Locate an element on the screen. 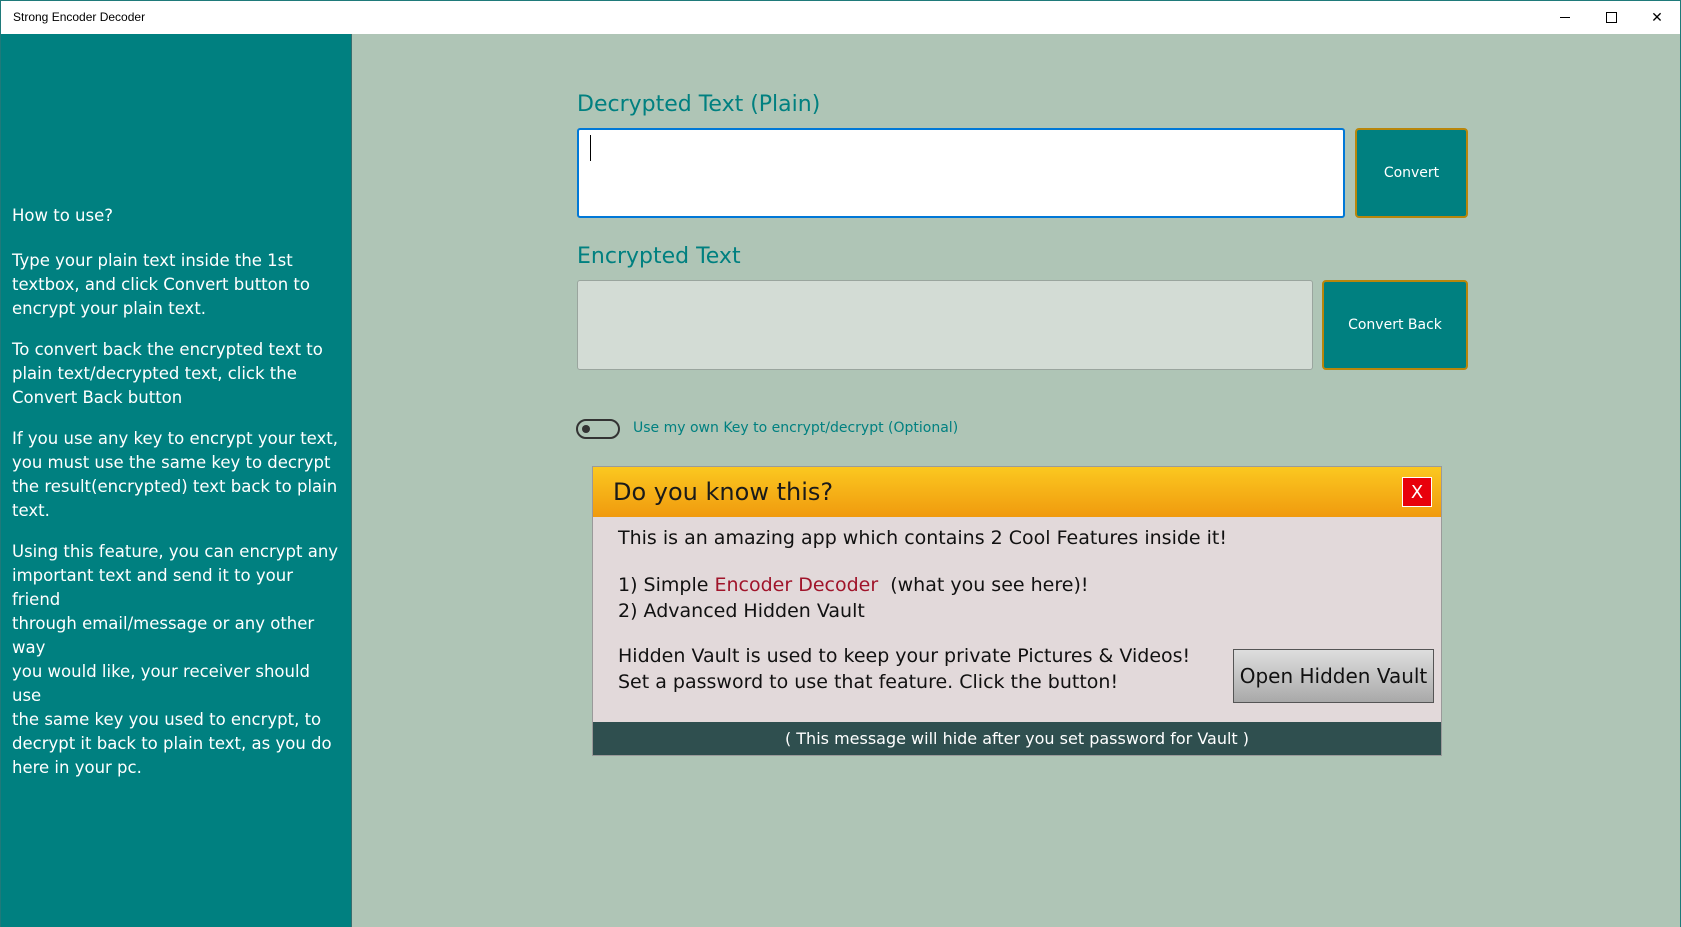 The height and width of the screenshot is (927, 1681). decrypted-text-input is located at coordinates (961, 173).